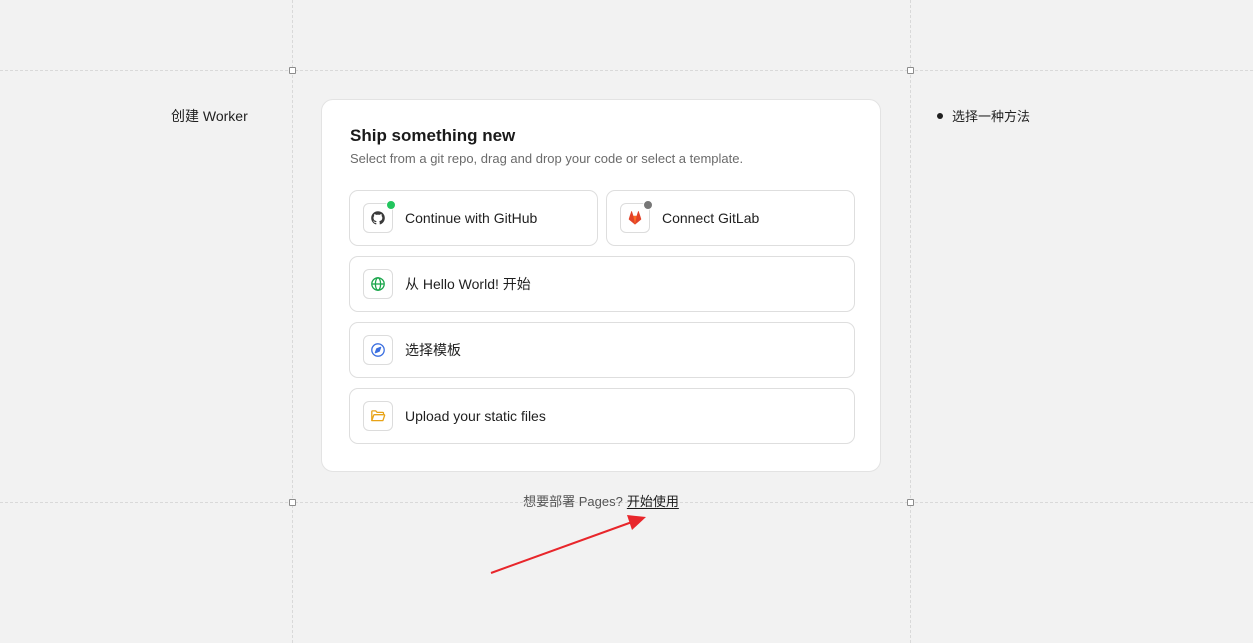 This screenshot has width=1253, height=643. I want to click on annotation-arrow-icon, so click(568, 544).